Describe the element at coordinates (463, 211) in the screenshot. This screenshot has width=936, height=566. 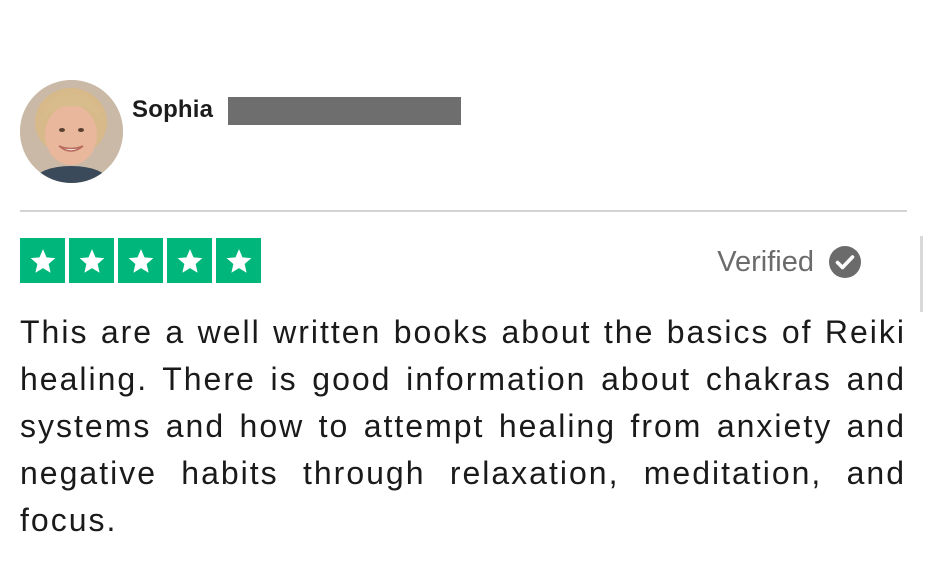
I see `divider` at that location.